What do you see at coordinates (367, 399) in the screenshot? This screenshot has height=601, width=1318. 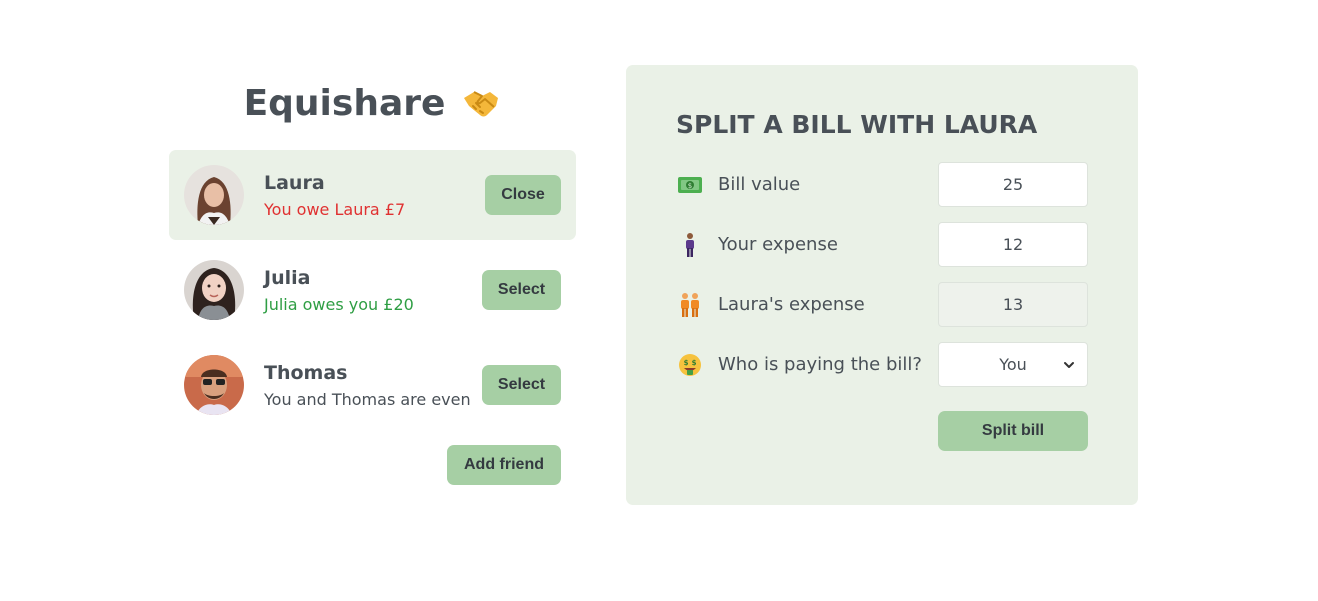 I see `friend-balance-status: You and Thomas are even` at bounding box center [367, 399].